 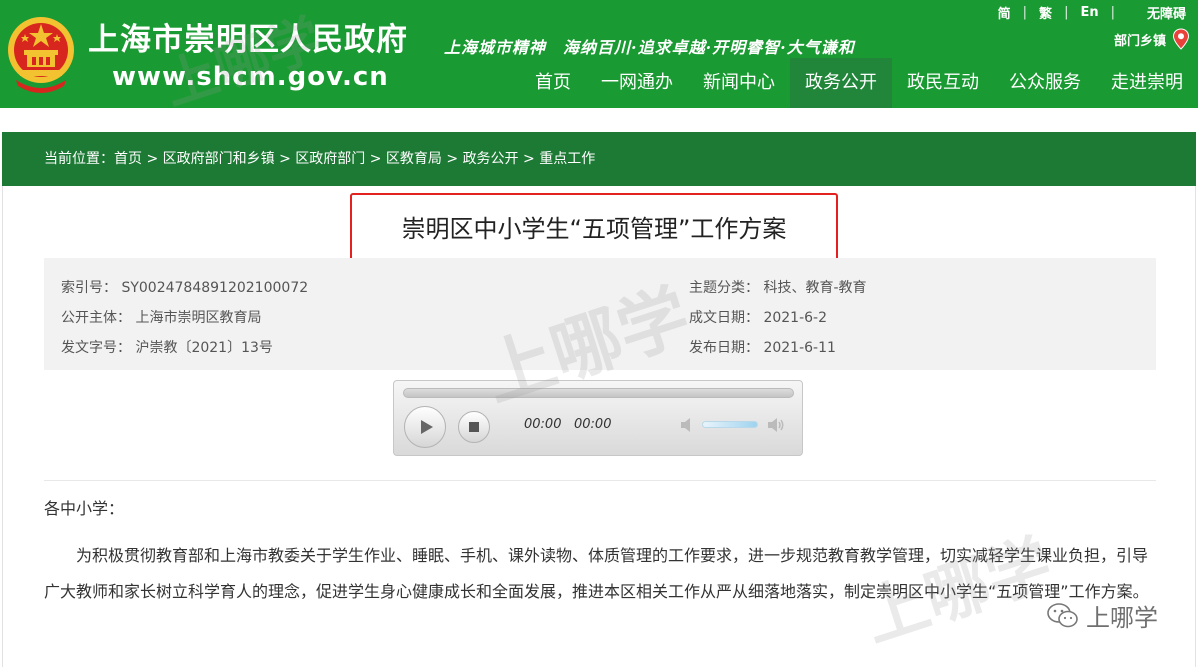 I want to click on site-url: www.shcm.gov.cn, so click(x=250, y=77).